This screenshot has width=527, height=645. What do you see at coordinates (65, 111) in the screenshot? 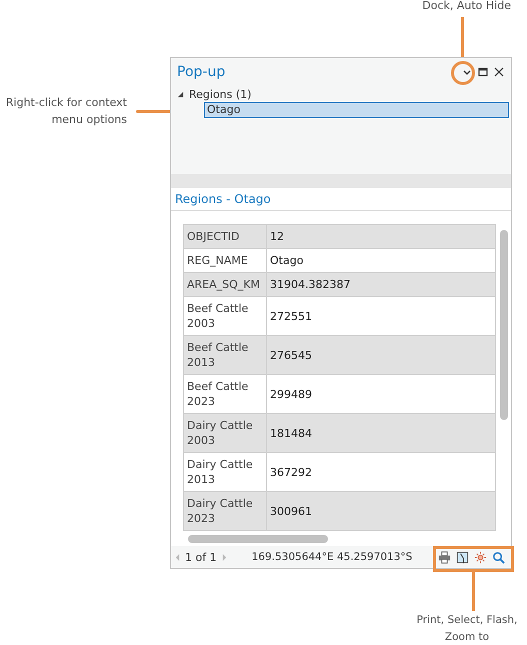
I see `callout-text: Right-click for context menu options` at bounding box center [65, 111].